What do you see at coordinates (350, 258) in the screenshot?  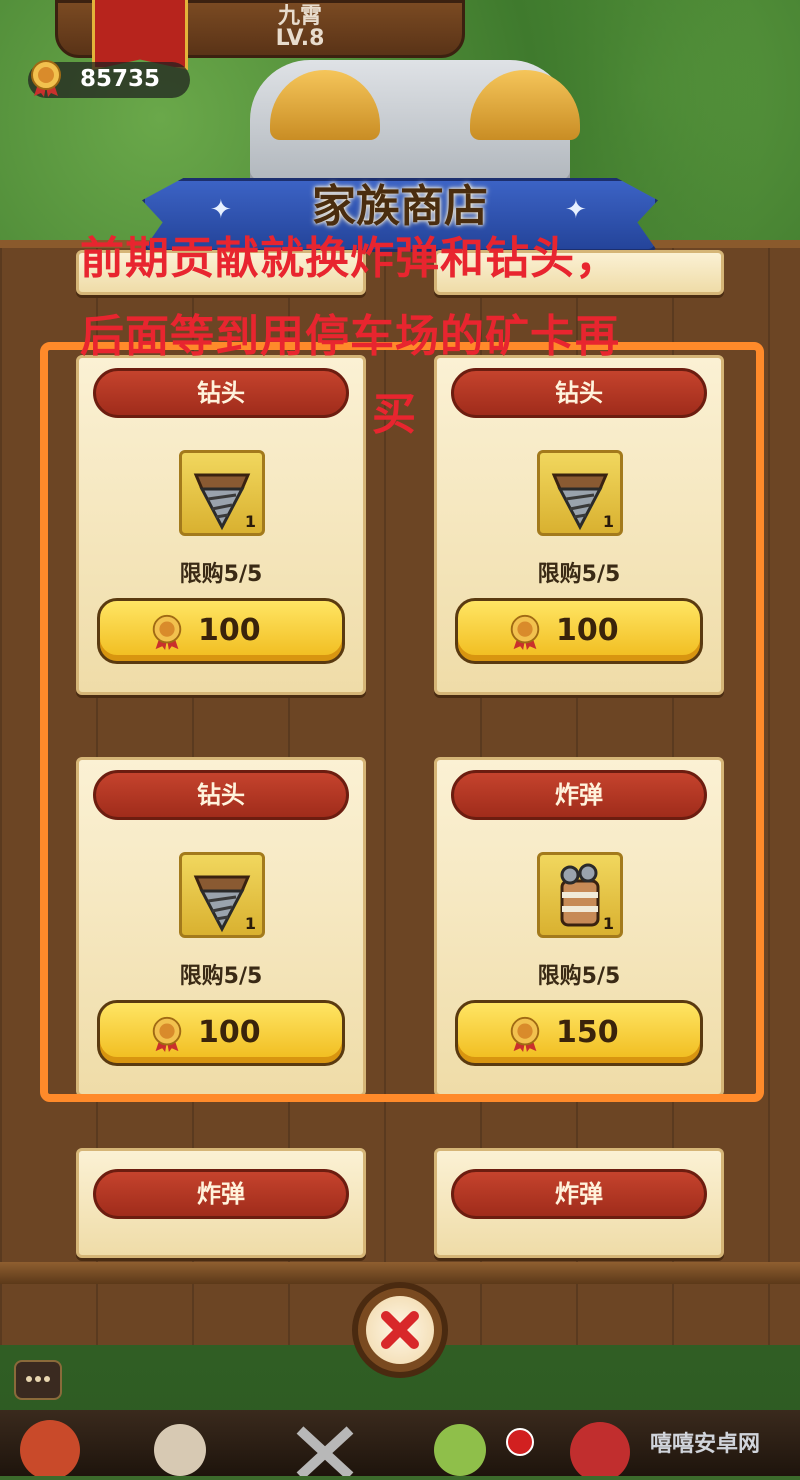 I see `annotation-line-1: 前期贡献就换炸弹和钻头，` at bounding box center [350, 258].